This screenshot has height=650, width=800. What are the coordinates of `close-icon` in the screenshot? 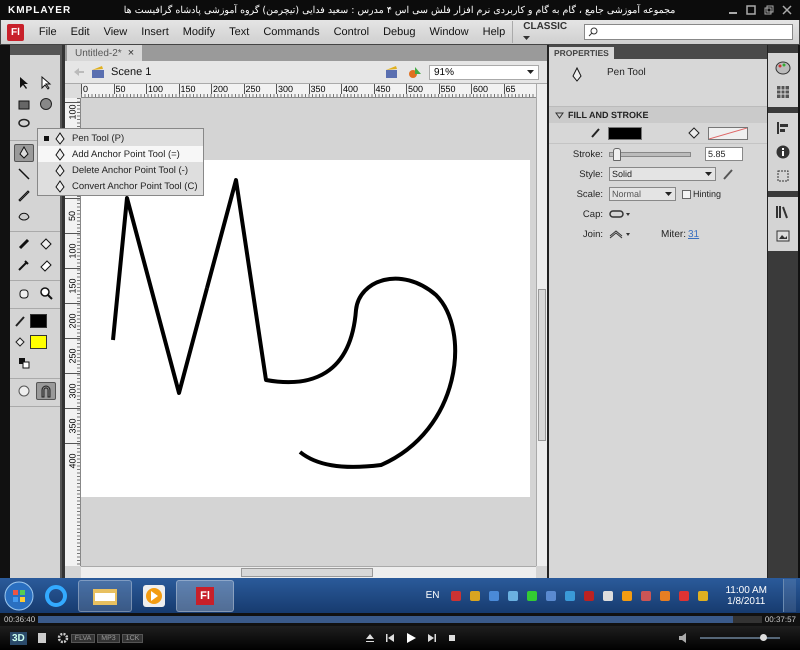 It's located at (787, 10).